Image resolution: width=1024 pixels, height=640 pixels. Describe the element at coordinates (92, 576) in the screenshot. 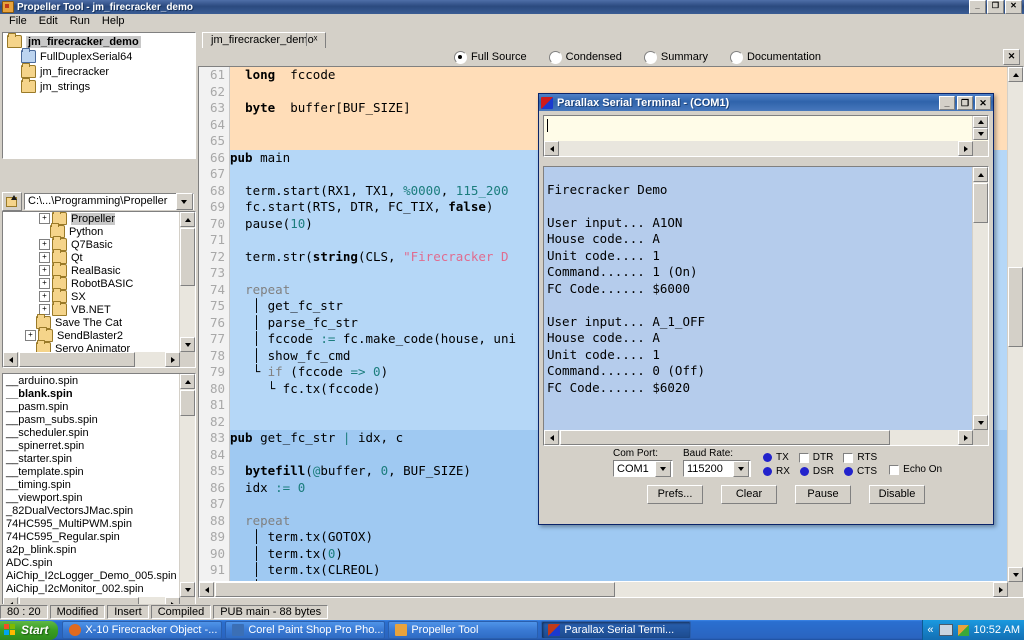

I see `file-list-item: AiChip_I2cLogger_Demo_005.spin` at that location.